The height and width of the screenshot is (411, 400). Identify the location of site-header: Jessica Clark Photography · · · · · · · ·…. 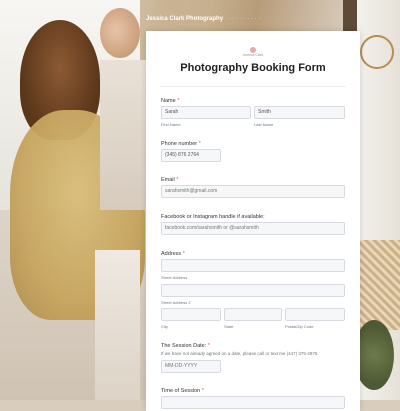
(251, 19).